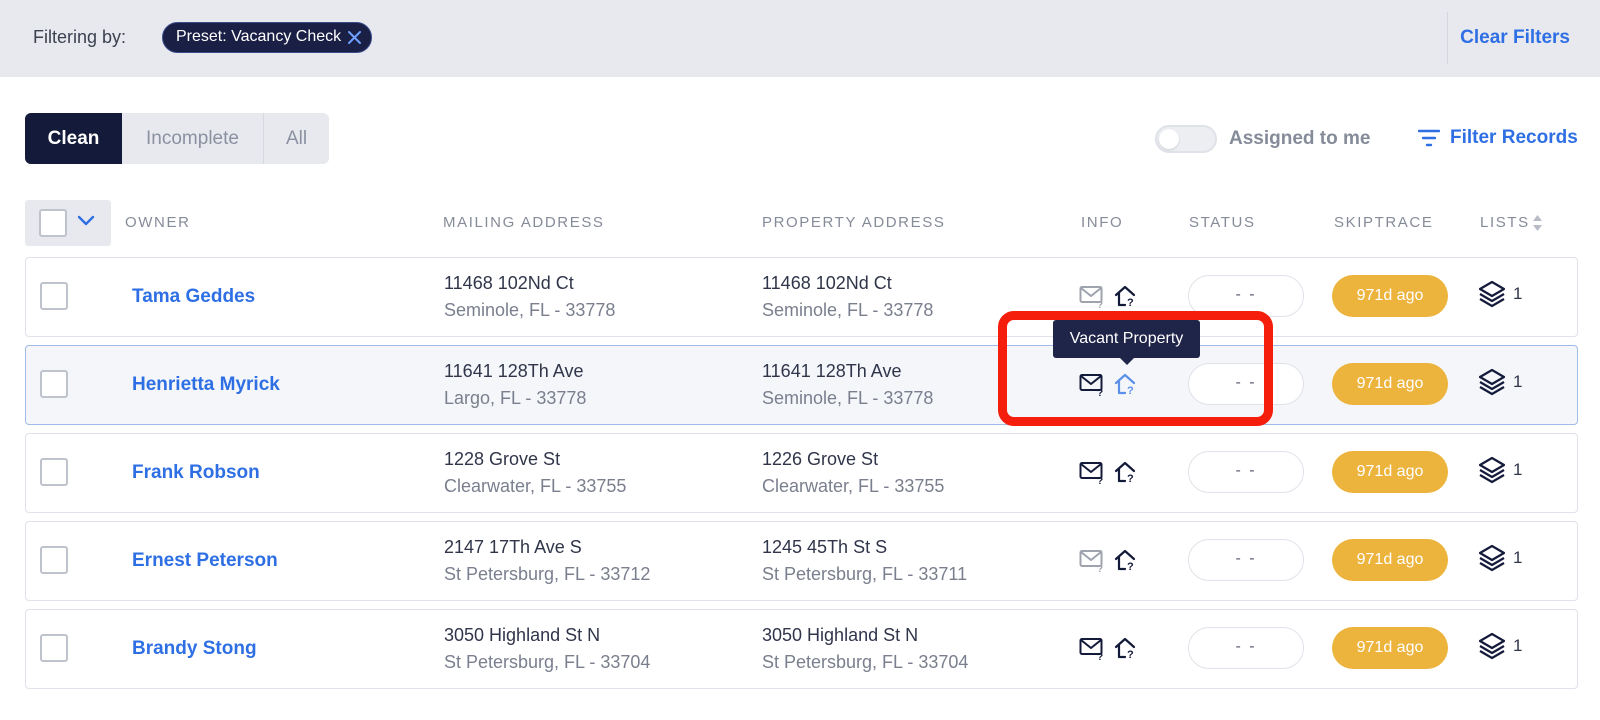 This screenshot has height=720, width=1600. Describe the element at coordinates (259, 36) in the screenshot. I see `preset-chip-label: Preset: Vacancy Check` at that location.